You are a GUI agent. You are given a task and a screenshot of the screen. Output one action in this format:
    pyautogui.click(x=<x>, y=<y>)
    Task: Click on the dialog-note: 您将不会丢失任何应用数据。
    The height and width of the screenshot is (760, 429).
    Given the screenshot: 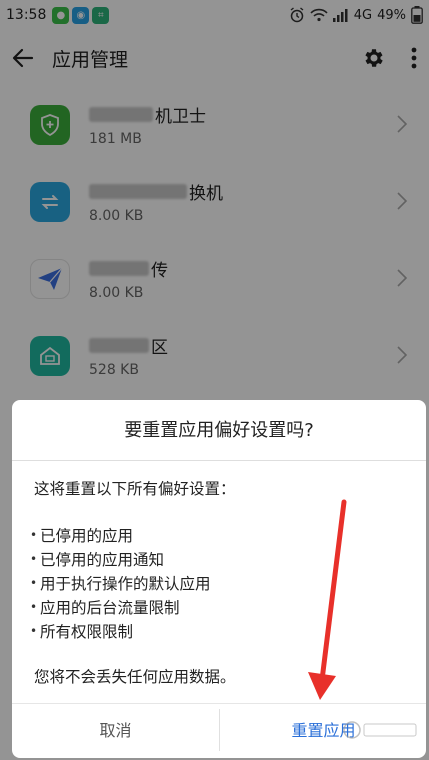 What is the action you would take?
    pyautogui.click(x=135, y=677)
    